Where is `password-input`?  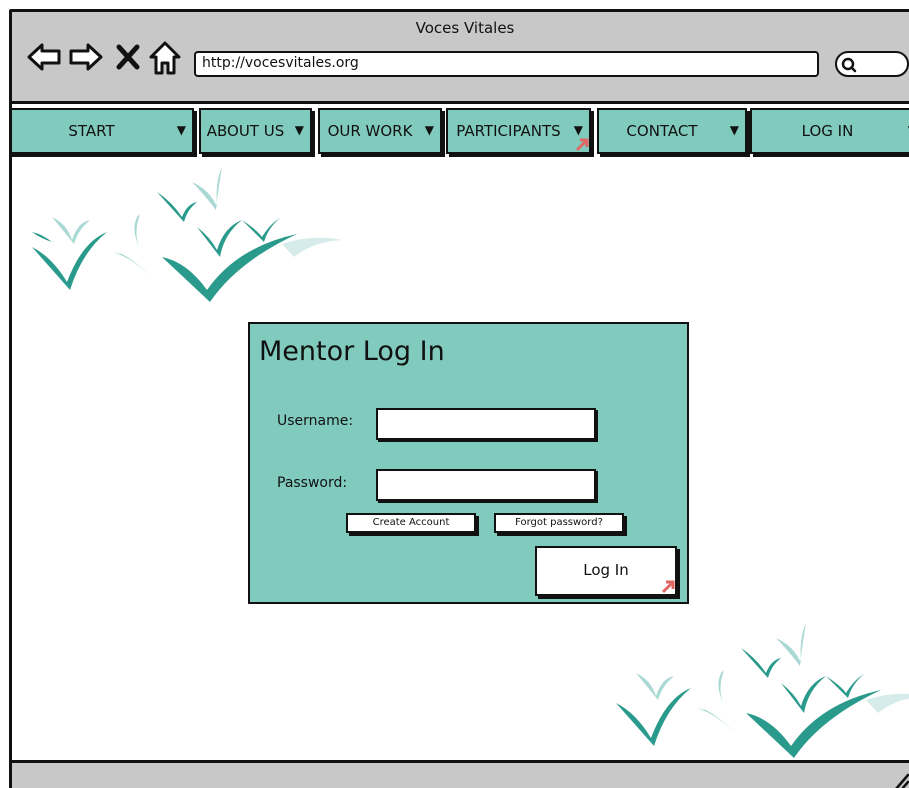 password-input is located at coordinates (486, 485).